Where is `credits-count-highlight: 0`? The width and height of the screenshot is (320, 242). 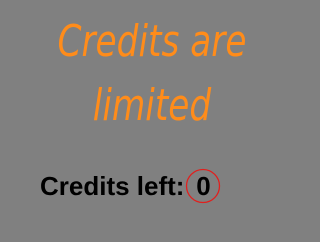
credits-count-highlight: 0 is located at coordinates (204, 186).